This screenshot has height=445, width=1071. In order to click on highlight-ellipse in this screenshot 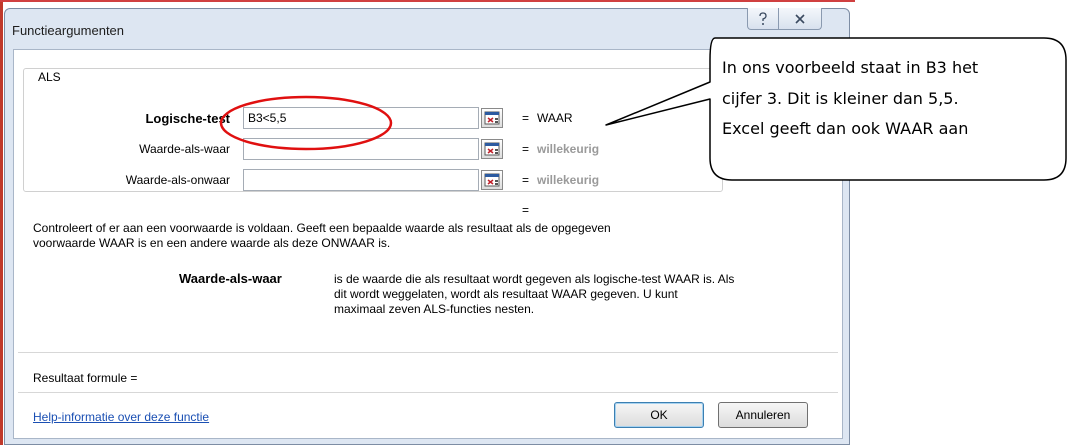, I will do `click(306, 123)`.